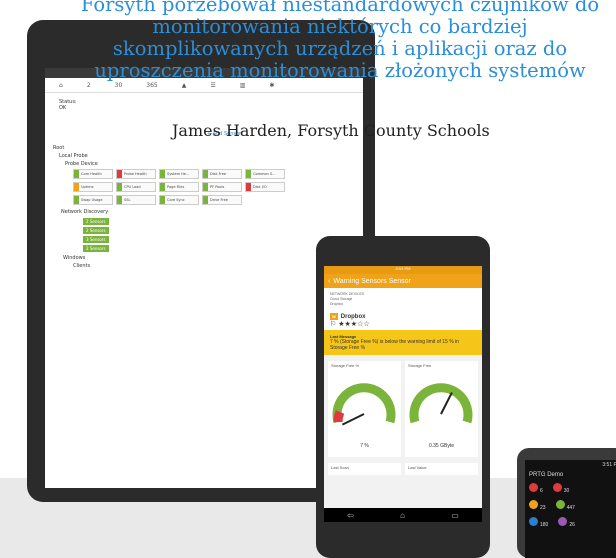  I want to click on watch-count: 23, so click(537, 505).